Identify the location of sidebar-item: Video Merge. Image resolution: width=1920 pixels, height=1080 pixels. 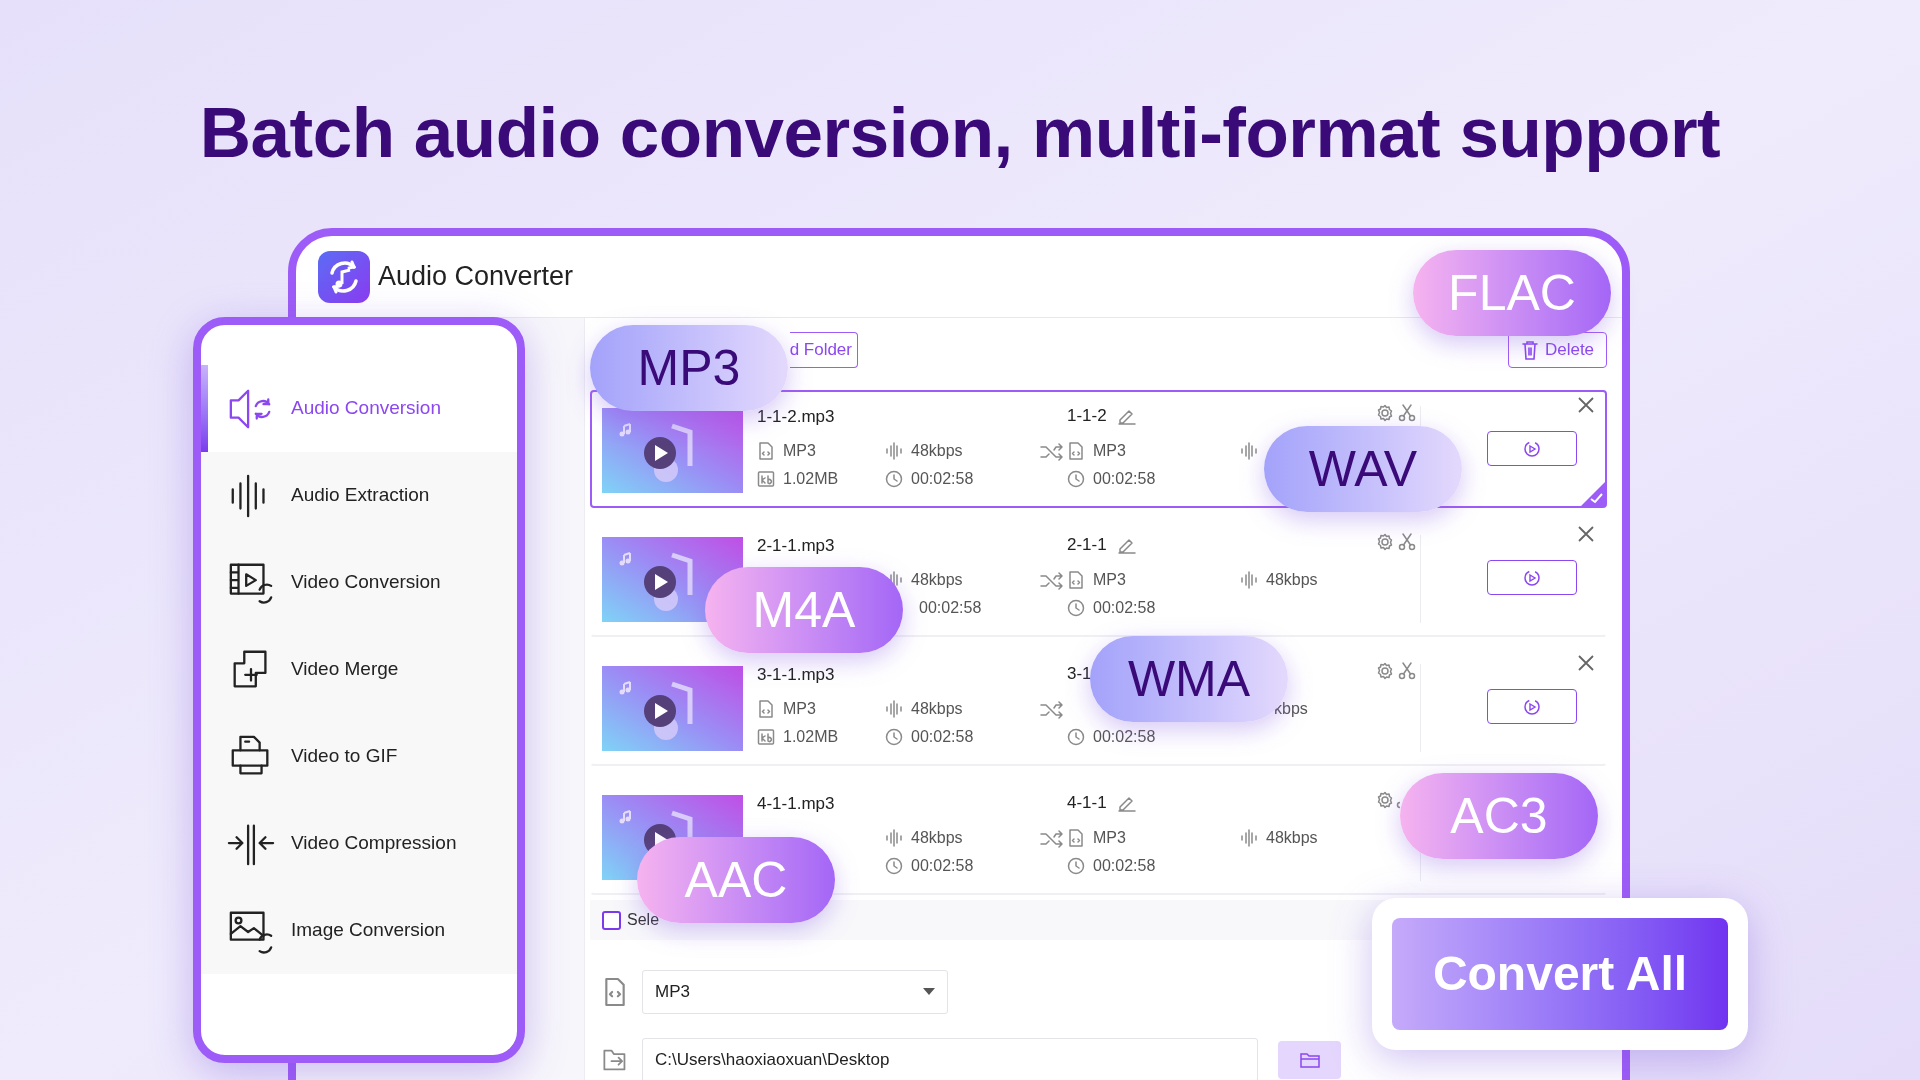
(359, 669).